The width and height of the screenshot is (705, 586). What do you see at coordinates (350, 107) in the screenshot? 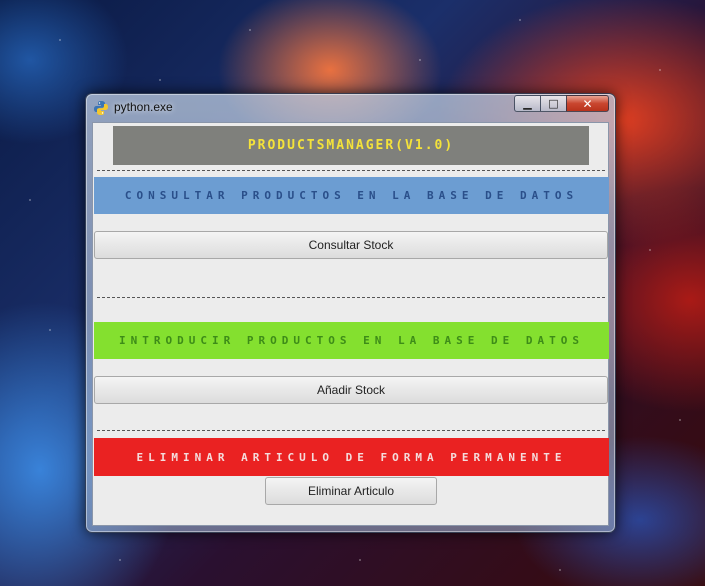
I see `title-bar: python.exe ▁ □ ✕` at bounding box center [350, 107].